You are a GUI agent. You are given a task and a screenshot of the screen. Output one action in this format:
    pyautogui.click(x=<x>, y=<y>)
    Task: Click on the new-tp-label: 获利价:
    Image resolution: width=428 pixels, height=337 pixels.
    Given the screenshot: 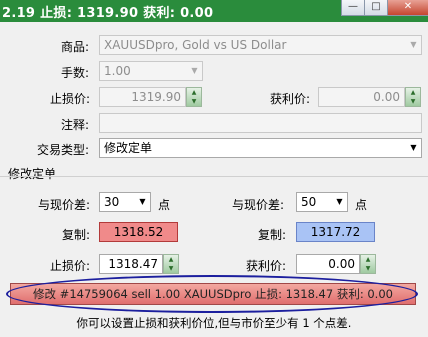 What is the action you would take?
    pyautogui.click(x=266, y=266)
    